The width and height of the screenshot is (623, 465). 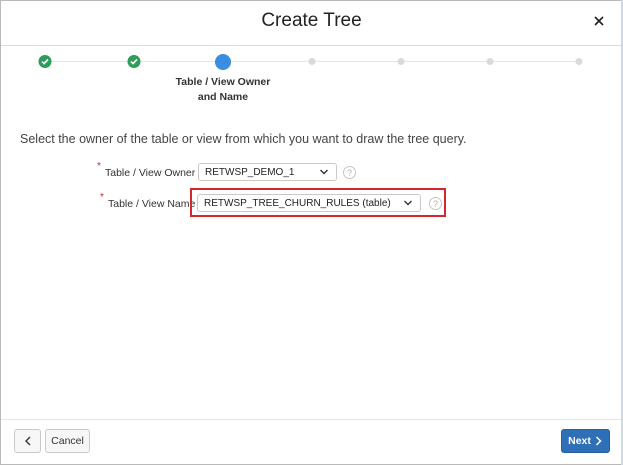 What do you see at coordinates (579, 441) in the screenshot?
I see `next-button-label: Next` at bounding box center [579, 441].